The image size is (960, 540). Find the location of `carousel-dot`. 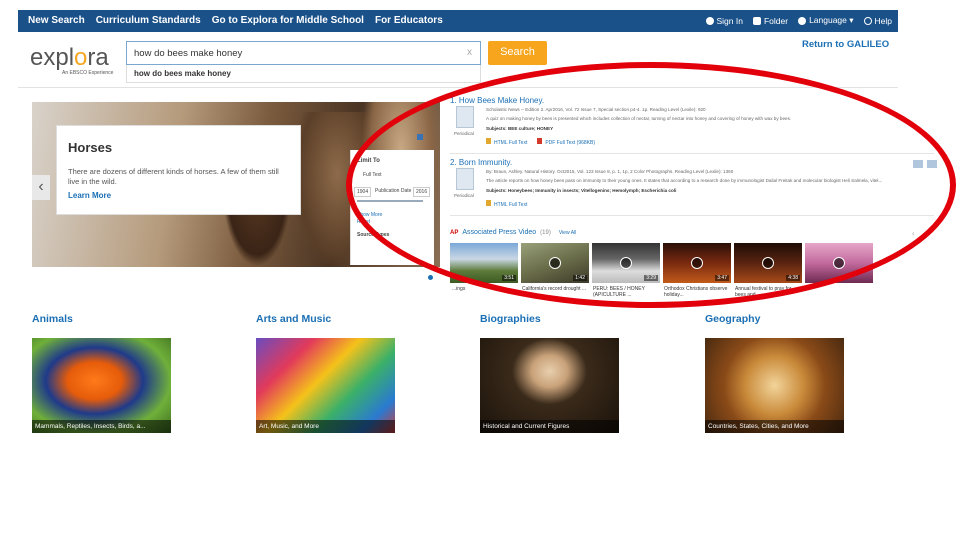

carousel-dot is located at coordinates (430, 277).